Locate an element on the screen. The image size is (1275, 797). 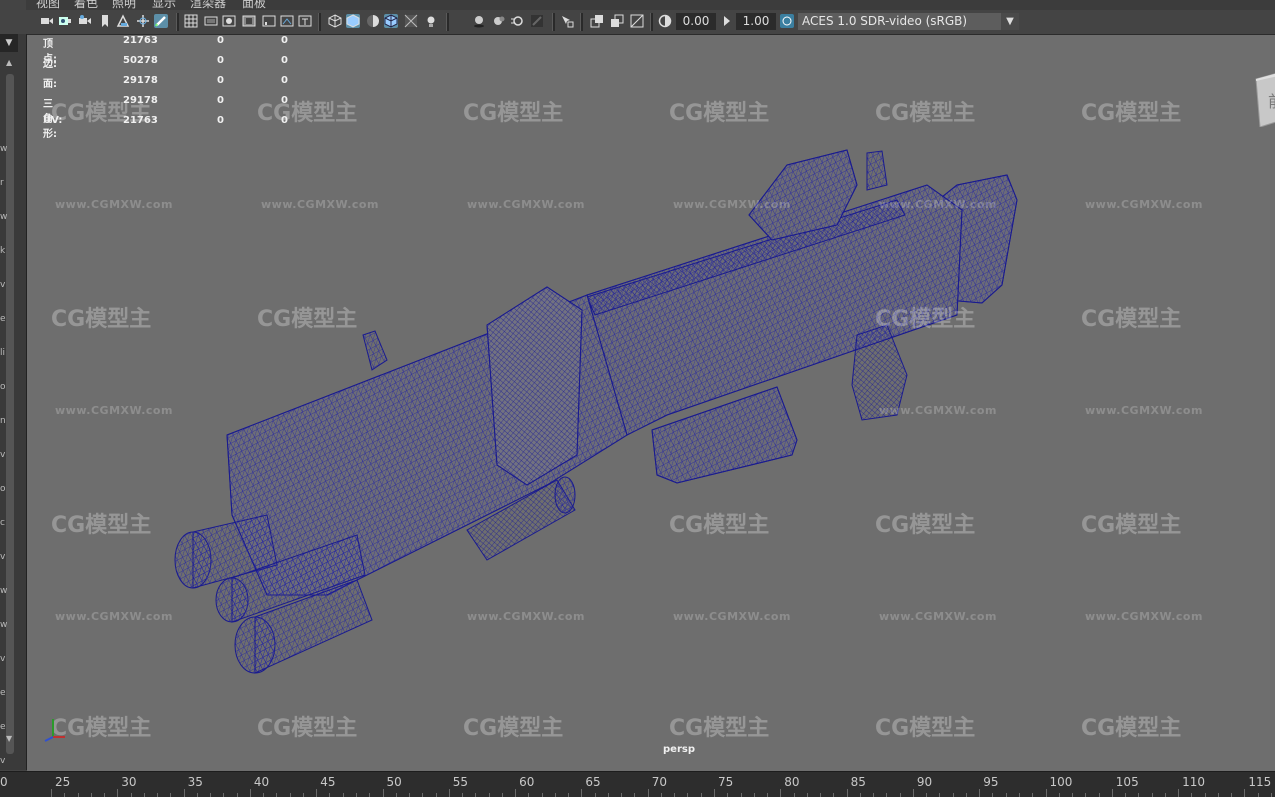
scroll-down-icon: ▼ is located at coordinates (9, 738).